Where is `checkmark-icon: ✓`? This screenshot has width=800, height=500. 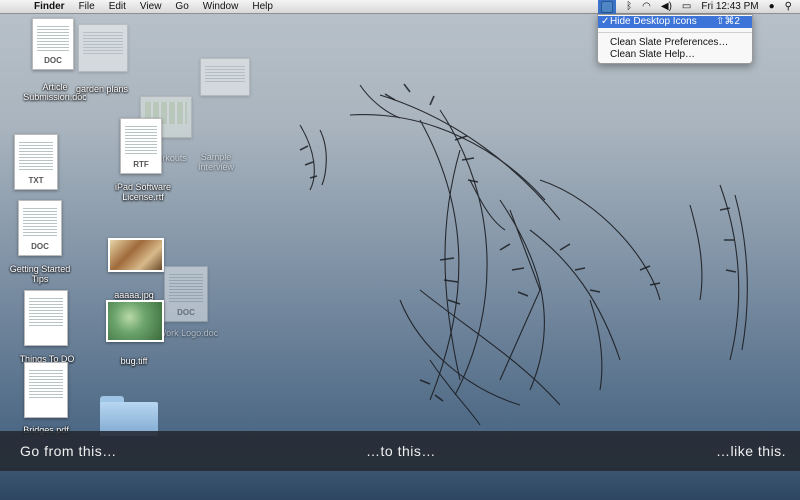
checkmark-icon: ✓ is located at coordinates (605, 21).